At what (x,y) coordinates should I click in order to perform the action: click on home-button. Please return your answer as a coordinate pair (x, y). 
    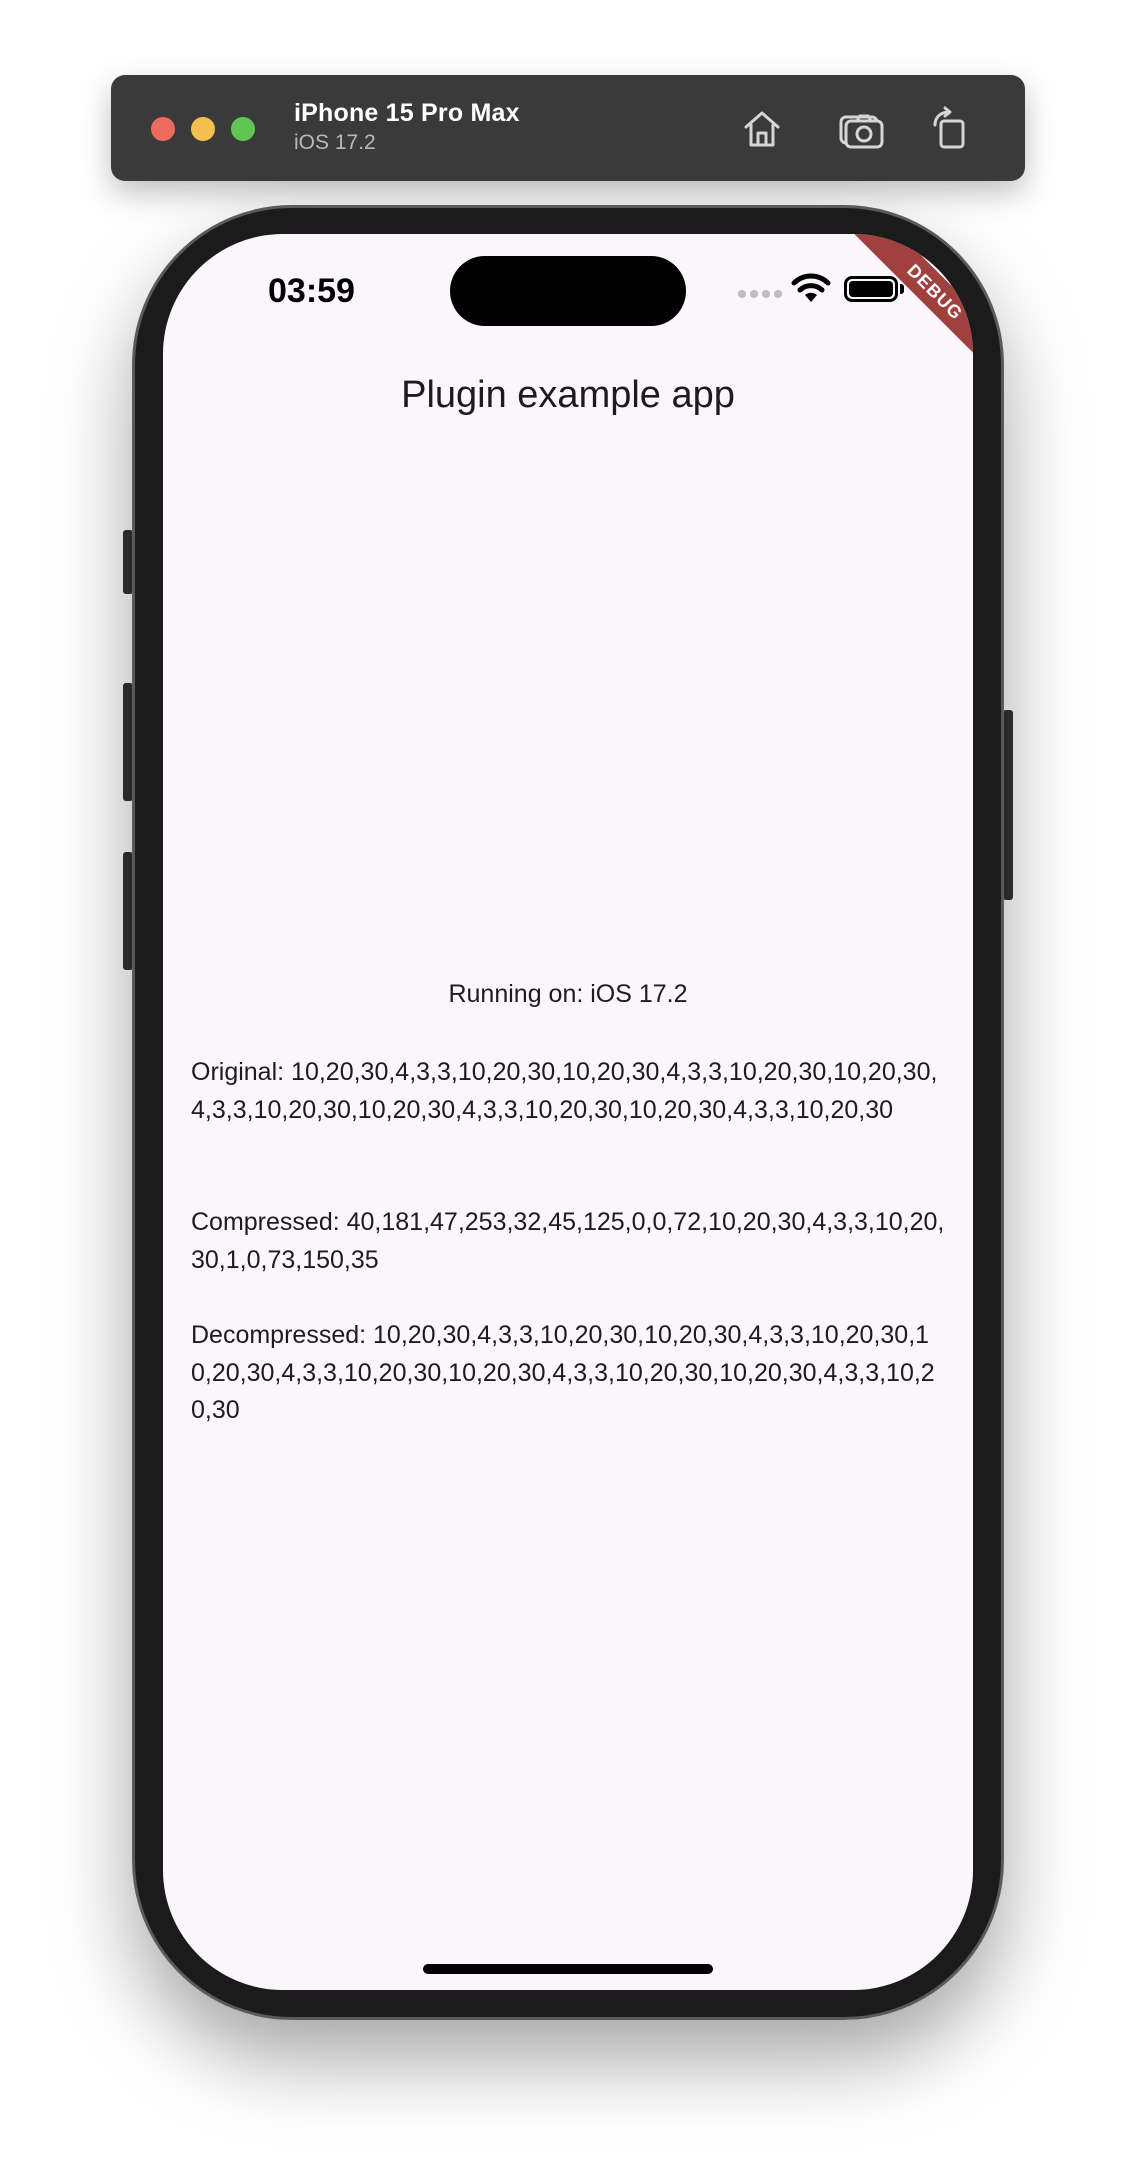
    Looking at the image, I should click on (762, 129).